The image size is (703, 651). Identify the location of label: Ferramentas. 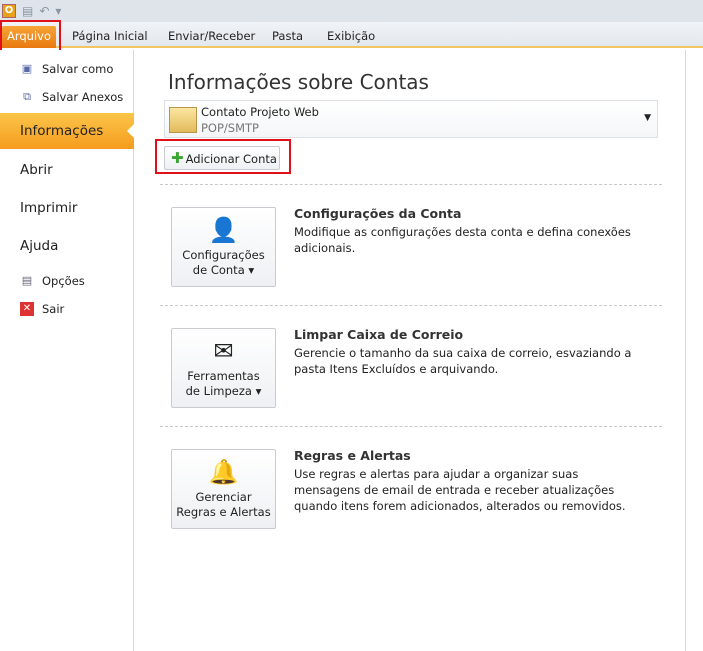
(223, 376).